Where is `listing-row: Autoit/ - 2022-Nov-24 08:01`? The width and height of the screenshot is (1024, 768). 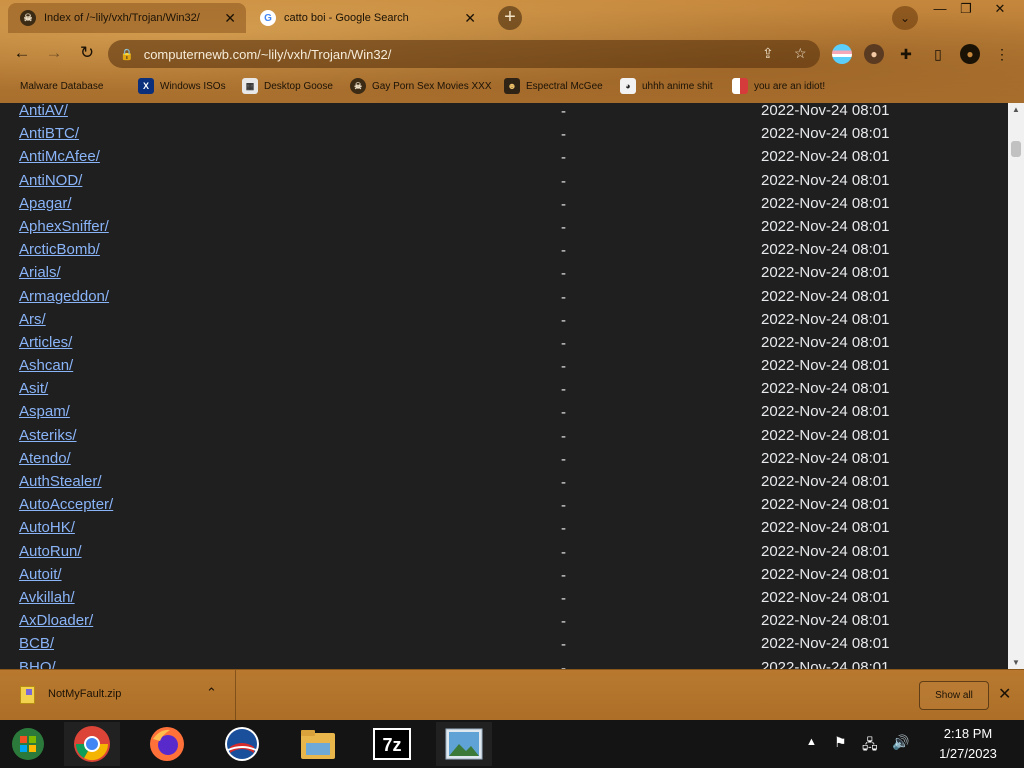
listing-row: Autoit/ - 2022-Nov-24 08:01 is located at coordinates (504, 575).